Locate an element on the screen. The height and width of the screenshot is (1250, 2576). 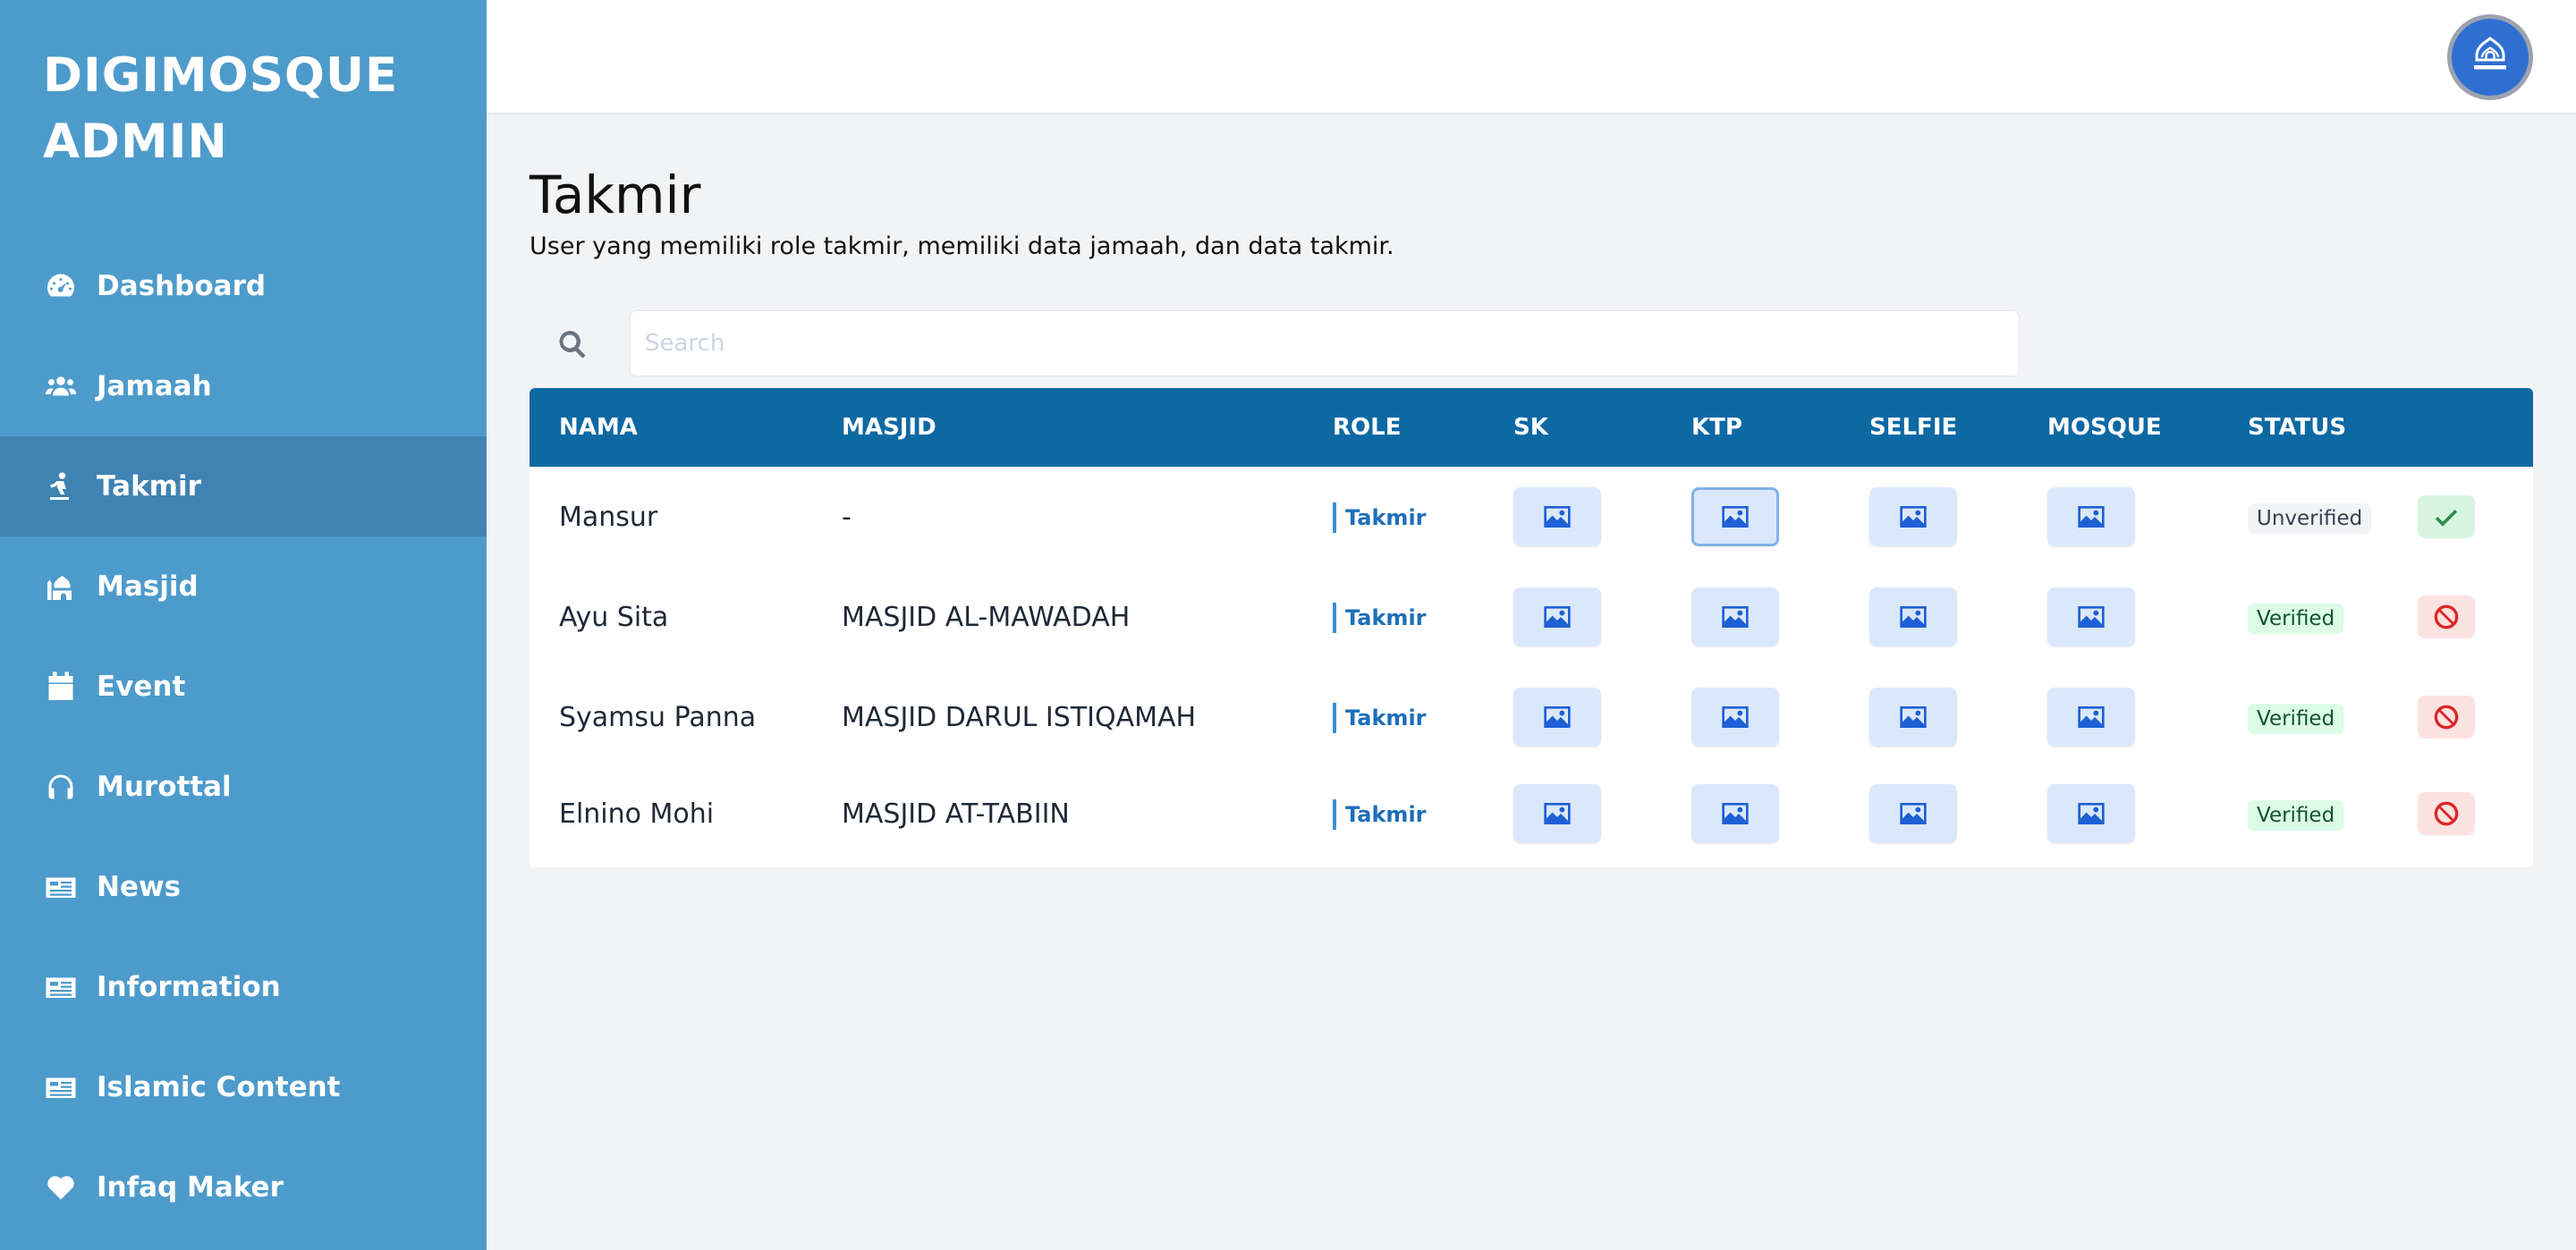
heart-icon is located at coordinates (61, 1188).